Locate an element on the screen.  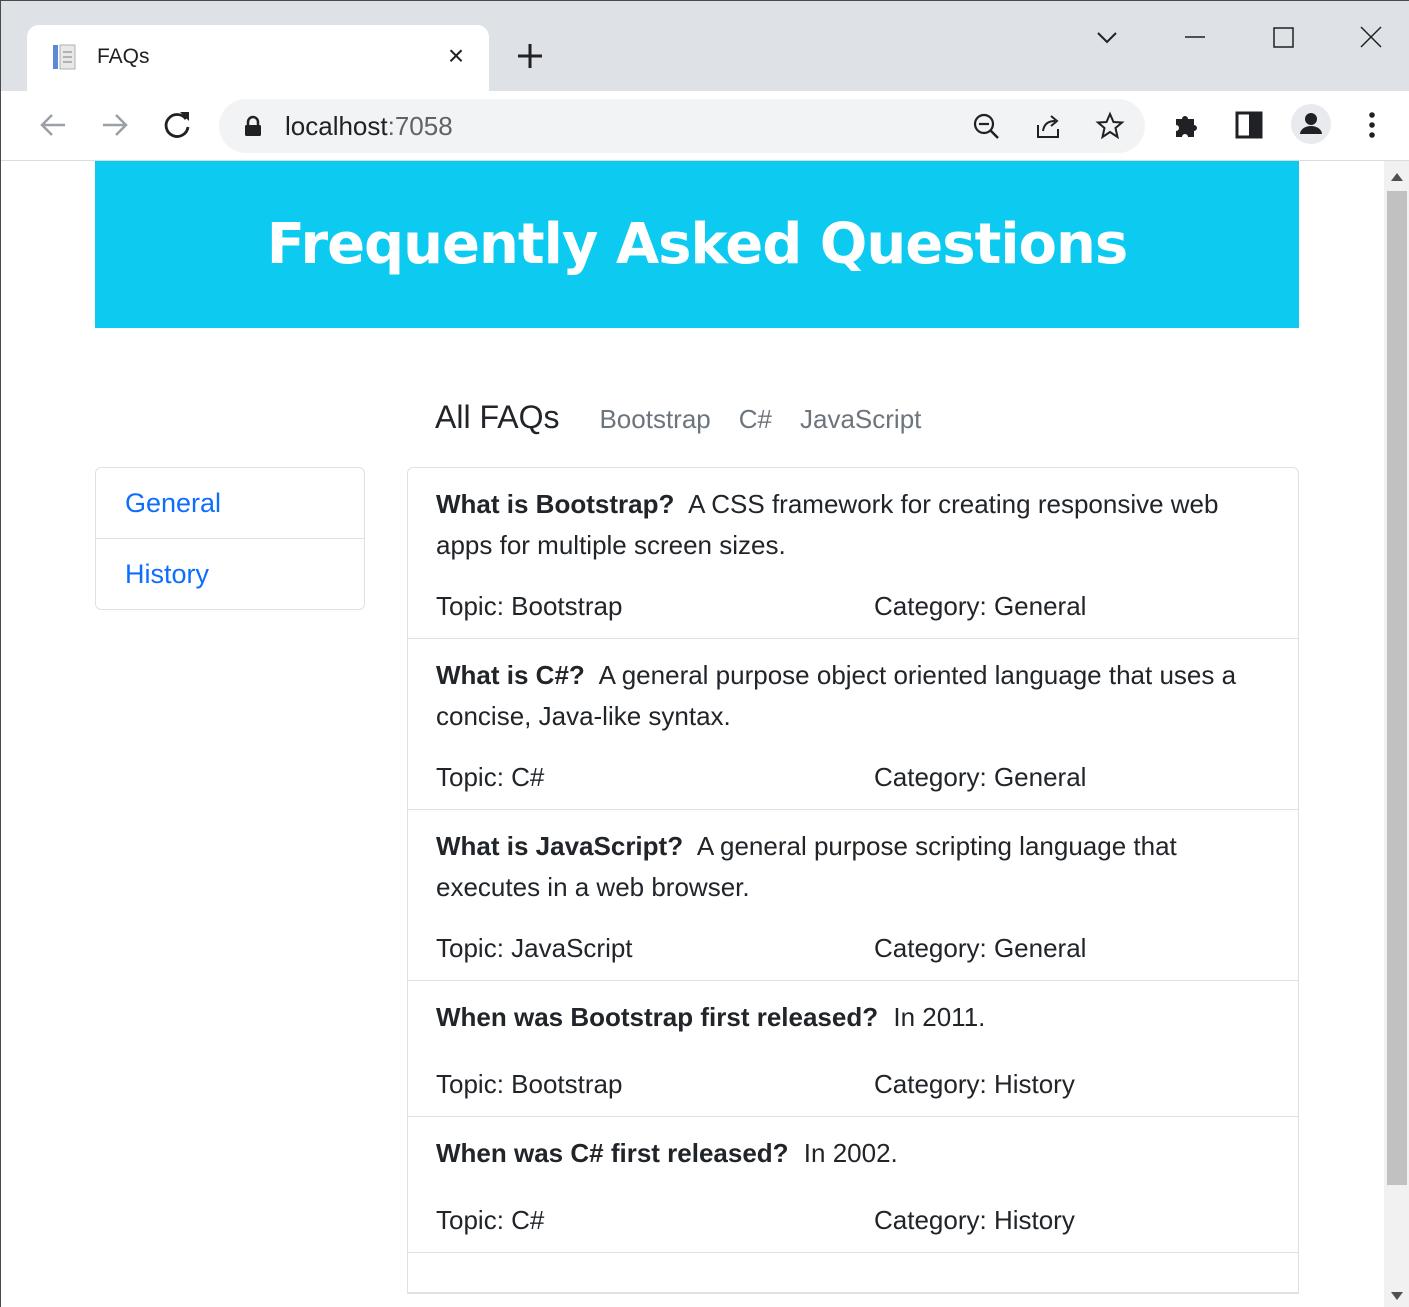
browser-toolbar: localhost:7058 is located at coordinates (705, 126).